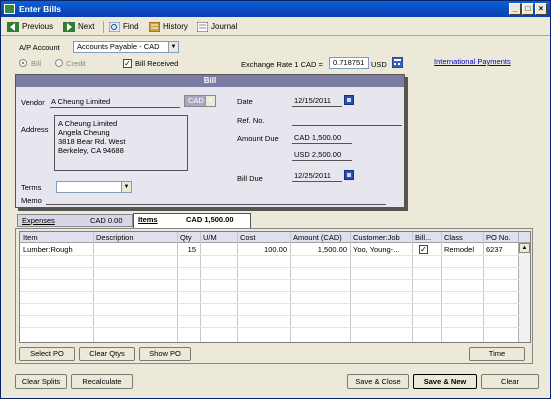  I want to click on date-label: Date, so click(245, 101).